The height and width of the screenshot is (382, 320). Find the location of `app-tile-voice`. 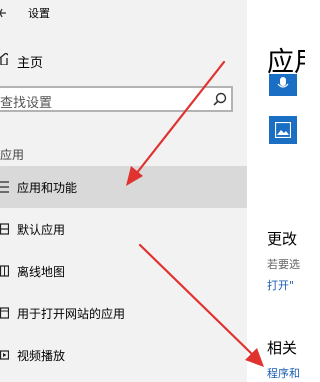

app-tile-voice is located at coordinates (283, 85).